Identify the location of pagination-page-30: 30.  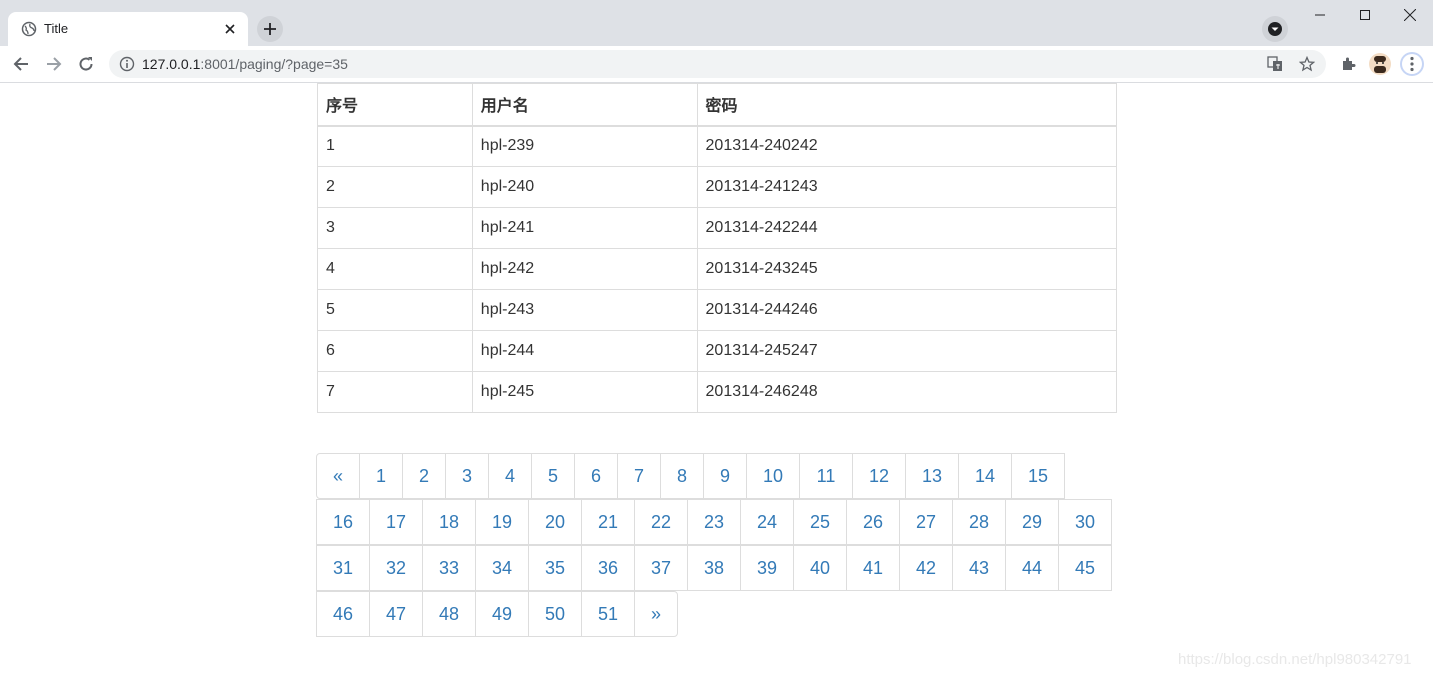
(1085, 522).